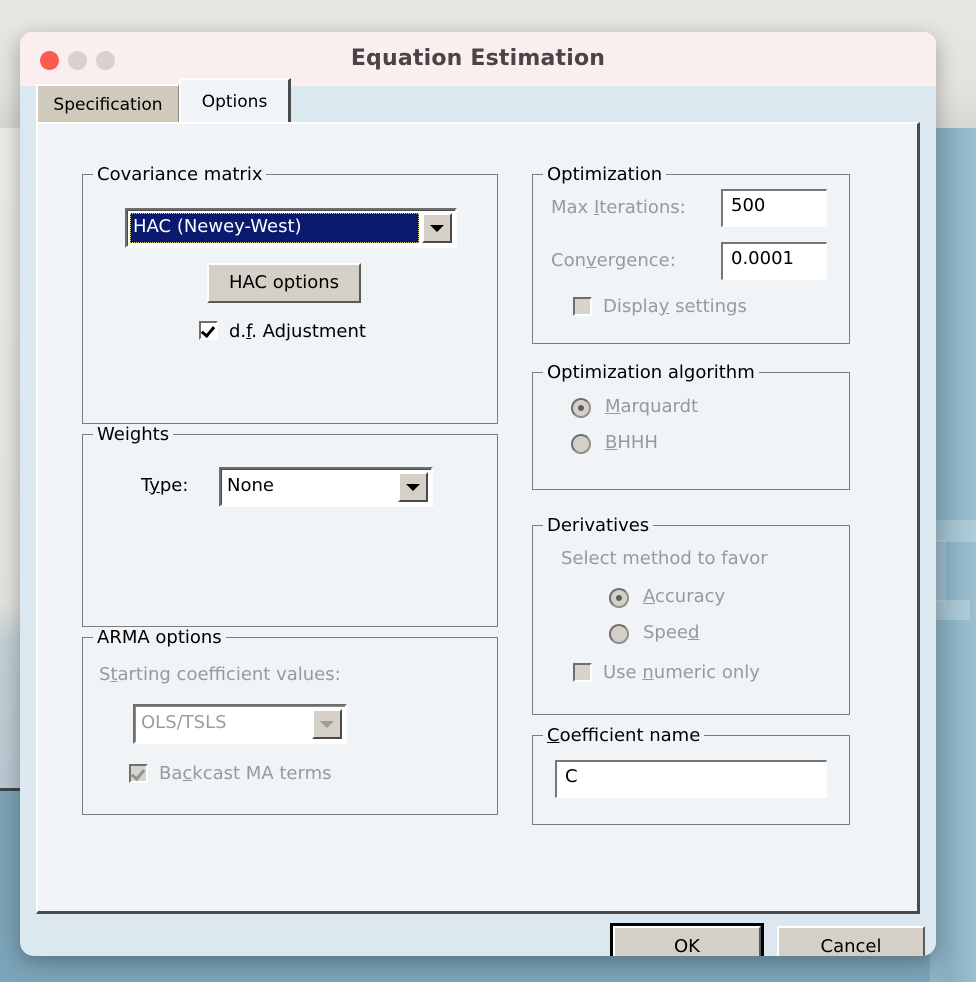 The width and height of the screenshot is (976, 982). Describe the element at coordinates (208, 330) in the screenshot. I see `df-adjustment-checkbox` at that location.